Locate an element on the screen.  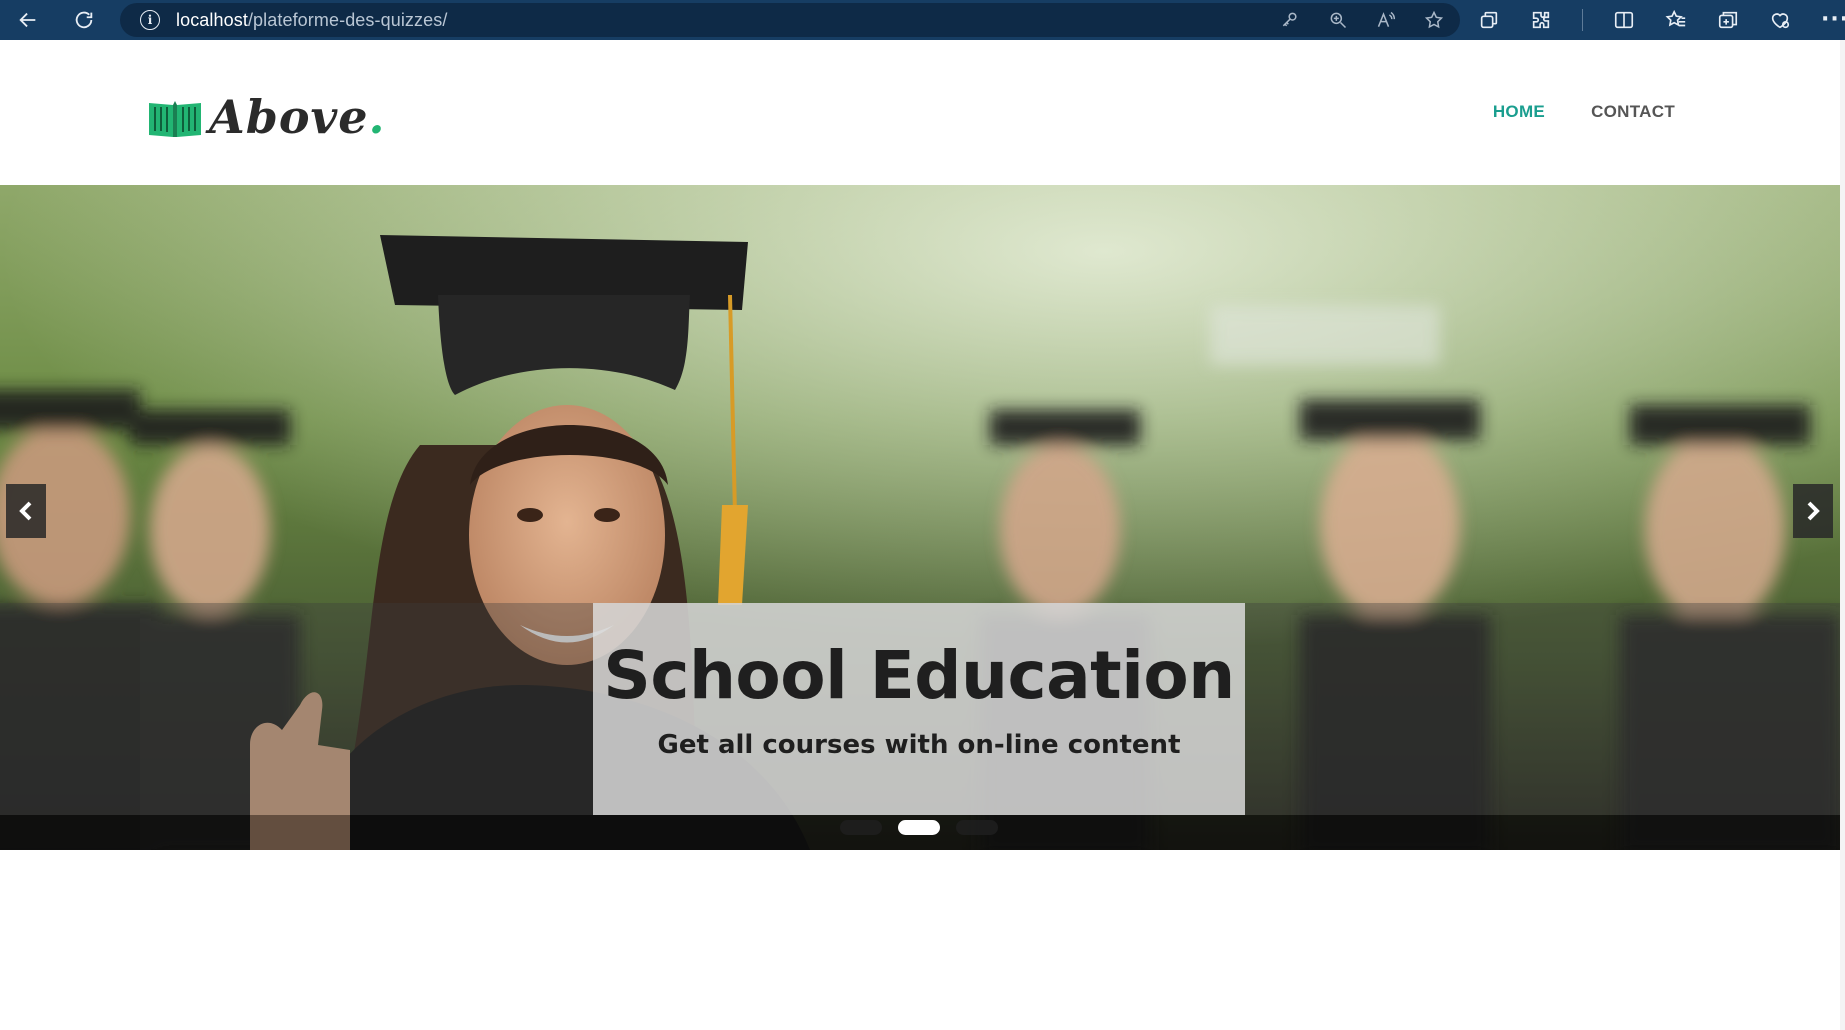
url-text: localhost/plateforme-des-quizzes/ is located at coordinates (311, 20).